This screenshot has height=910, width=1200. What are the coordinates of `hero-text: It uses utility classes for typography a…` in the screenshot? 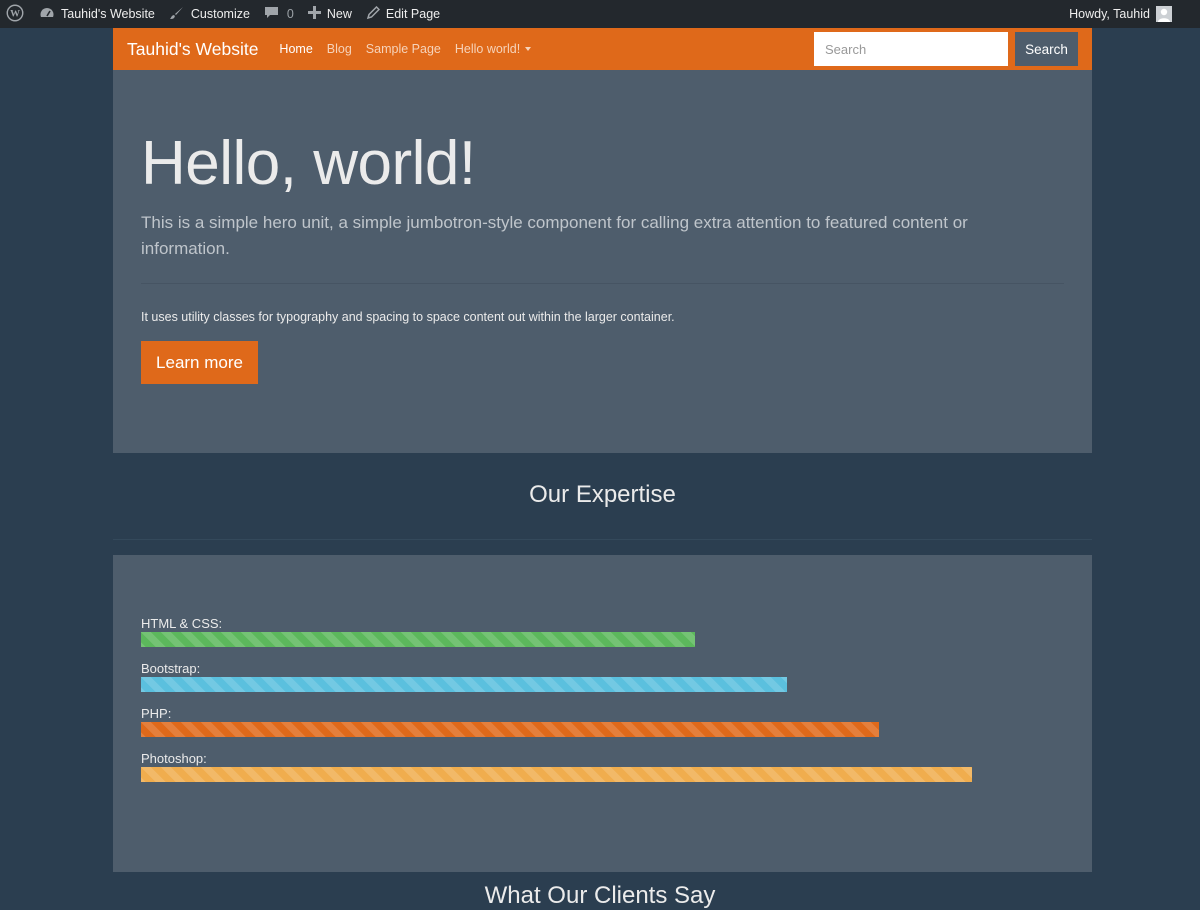 It's located at (408, 317).